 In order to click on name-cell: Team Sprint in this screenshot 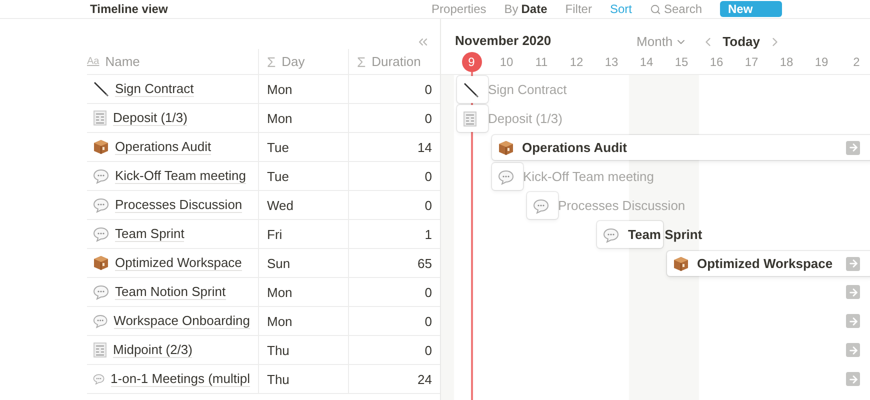, I will do `click(149, 234)`.